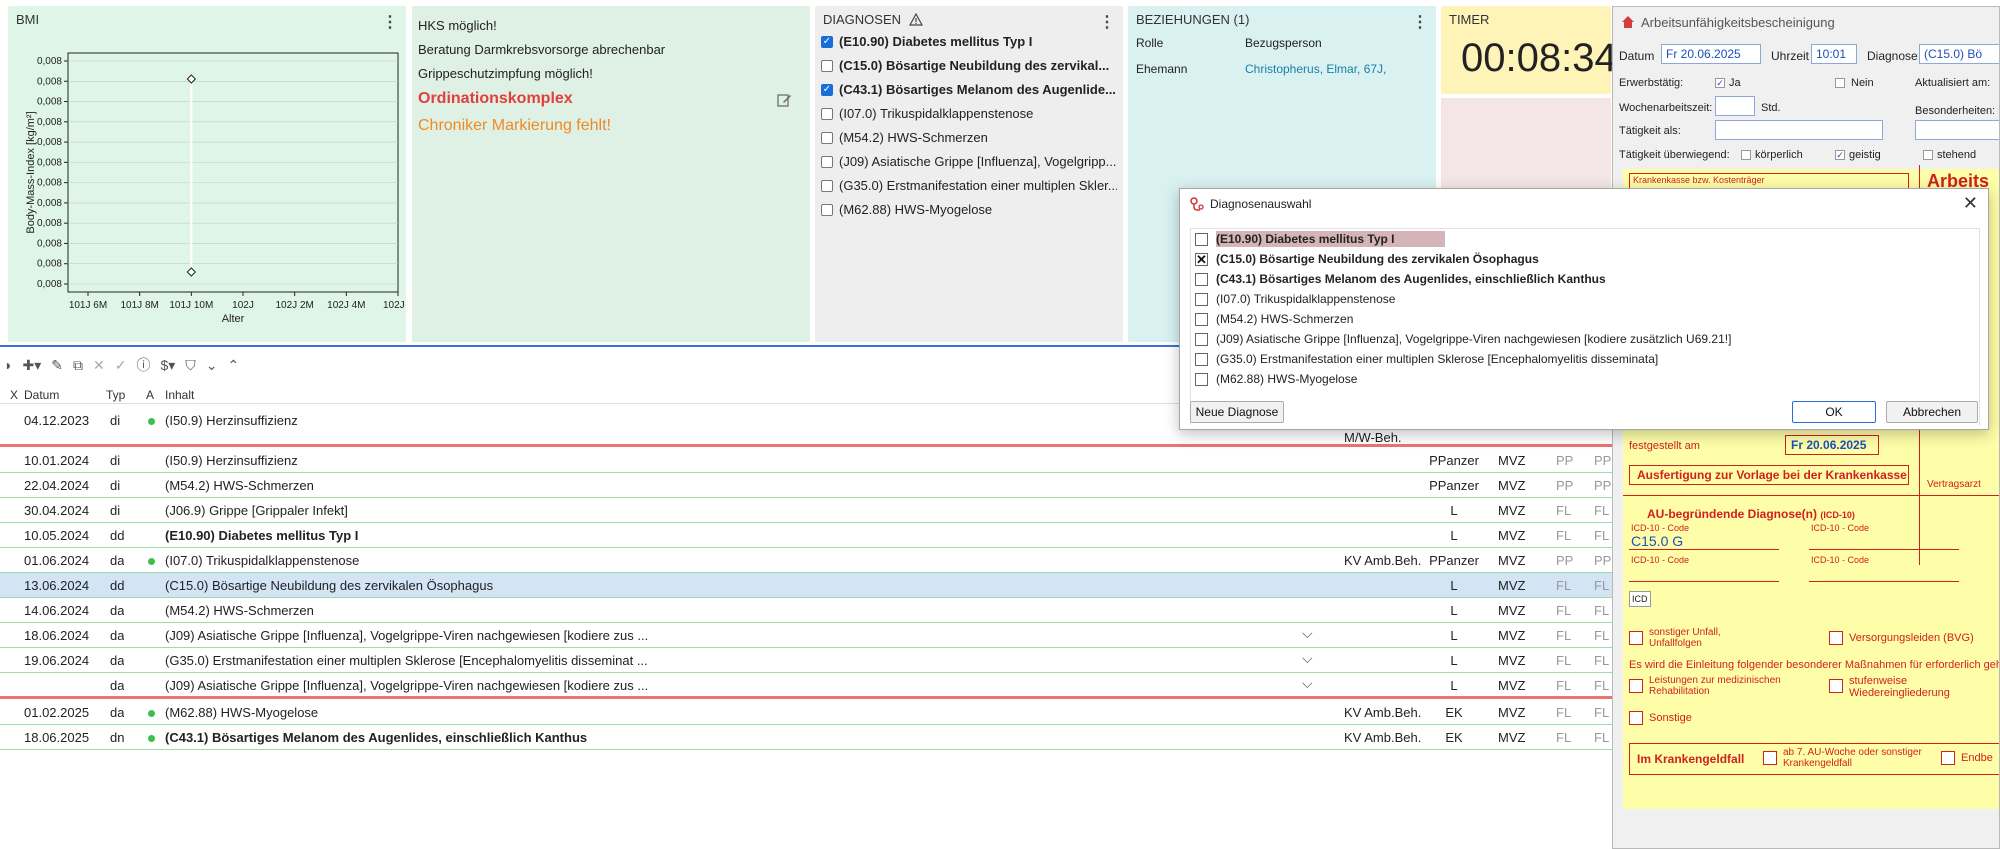 The image size is (2000, 849). What do you see at coordinates (1970, 203) in the screenshot?
I see `dialog-close-icon: ✕` at bounding box center [1970, 203].